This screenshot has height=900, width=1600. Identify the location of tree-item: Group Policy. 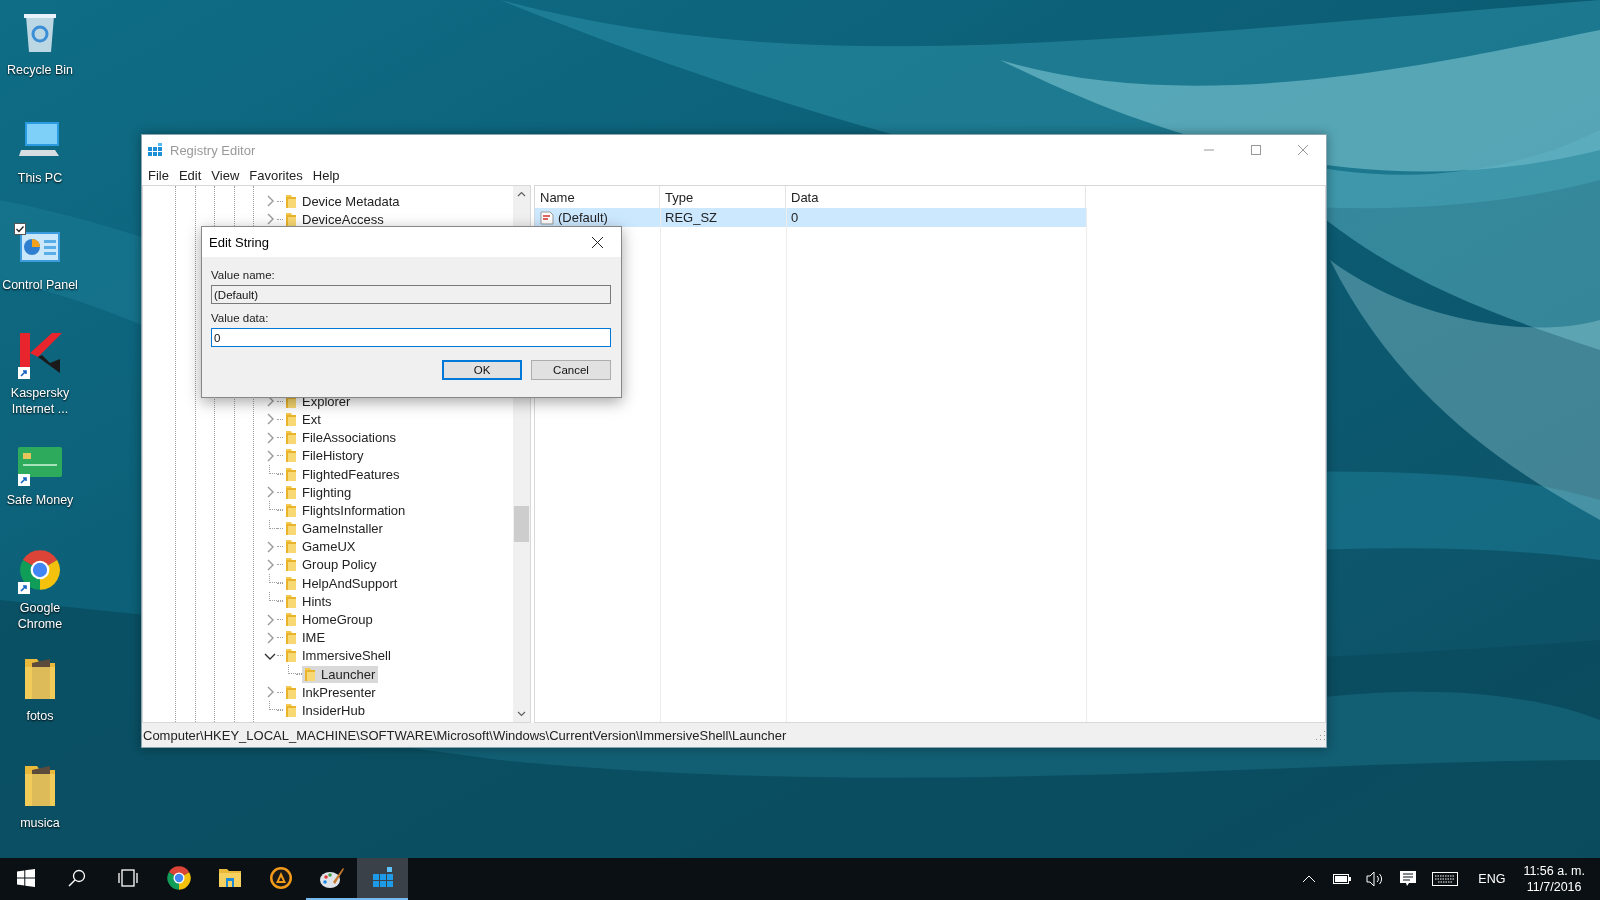
(331, 565).